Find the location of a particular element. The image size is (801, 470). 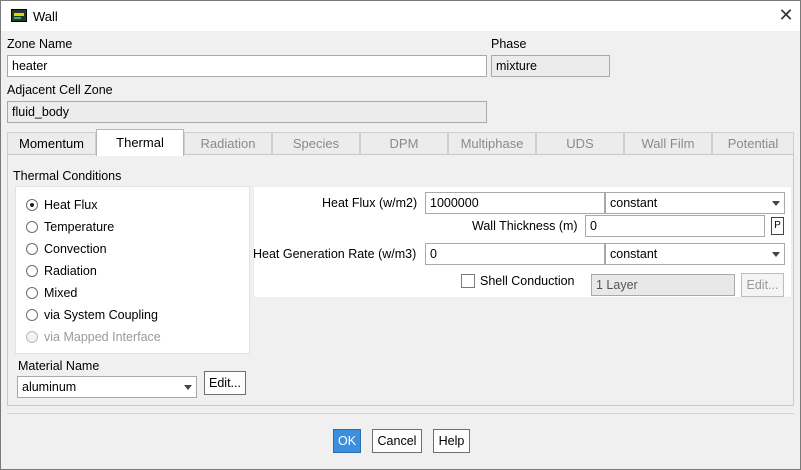

radio-via-mapped-interface: via Mapped Interface is located at coordinates (126, 338).